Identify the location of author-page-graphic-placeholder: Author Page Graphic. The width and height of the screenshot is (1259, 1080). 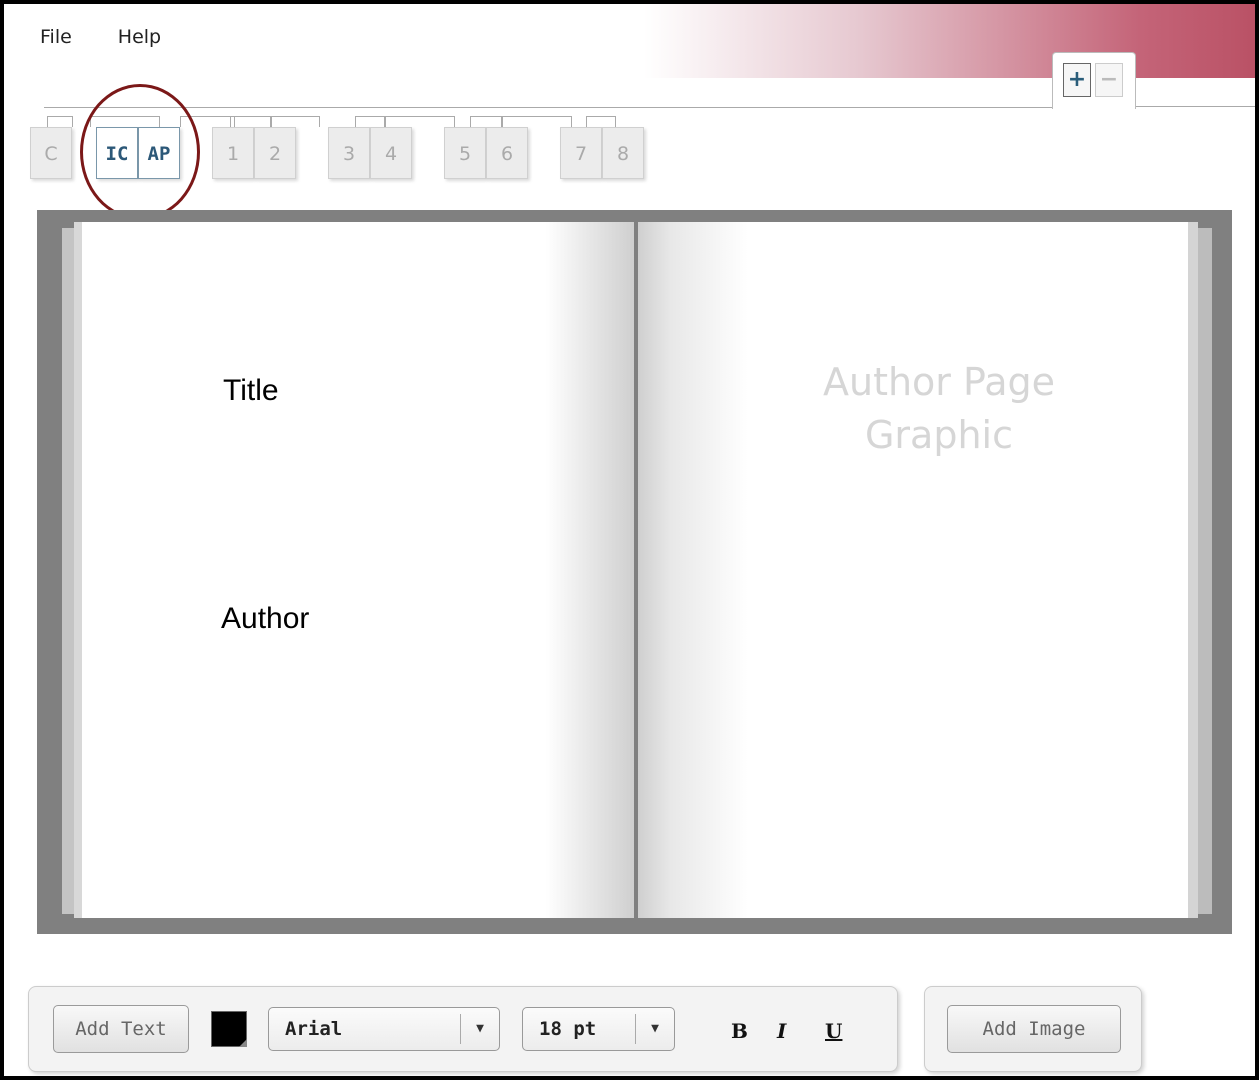
(939, 409).